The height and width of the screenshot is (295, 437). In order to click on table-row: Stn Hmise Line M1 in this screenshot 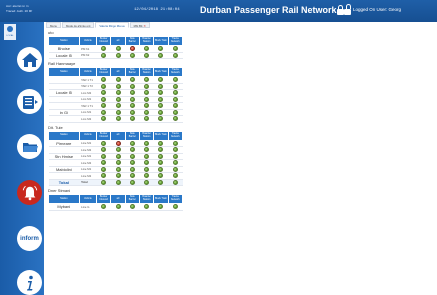, I will do `click(115, 156)`.